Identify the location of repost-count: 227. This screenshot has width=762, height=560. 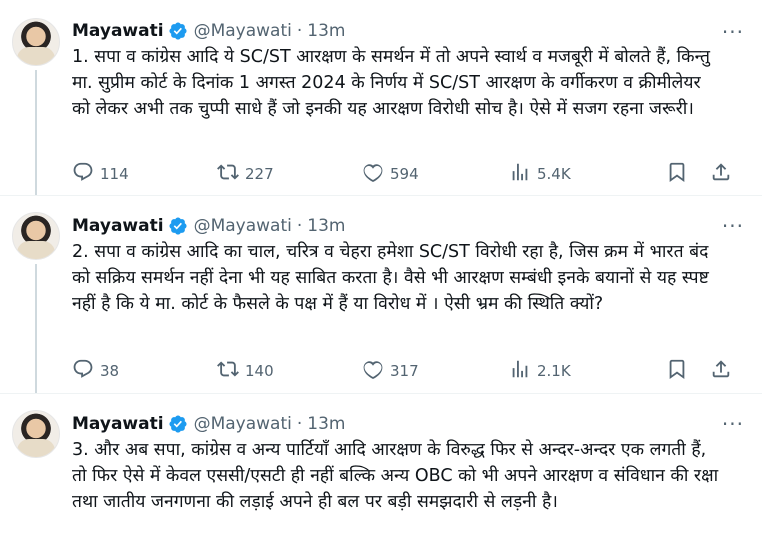
(259, 174).